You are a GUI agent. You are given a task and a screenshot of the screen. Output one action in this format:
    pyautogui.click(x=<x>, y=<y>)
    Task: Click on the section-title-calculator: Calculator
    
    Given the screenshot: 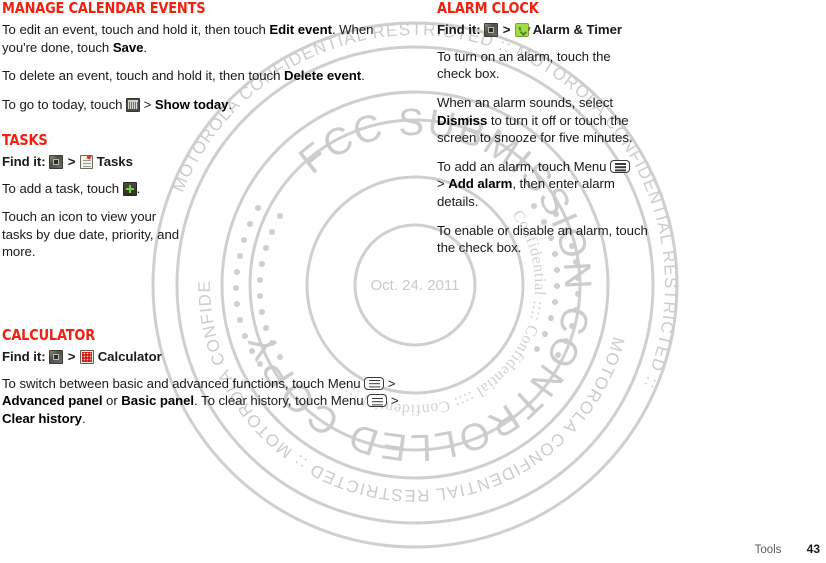 What is the action you would take?
    pyautogui.click(x=49, y=334)
    